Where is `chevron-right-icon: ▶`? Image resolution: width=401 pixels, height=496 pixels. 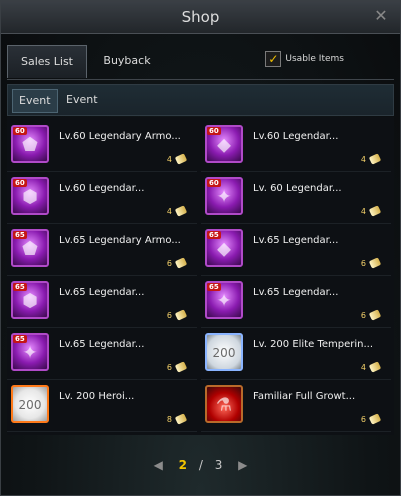
chevron-right-icon: ▶ is located at coordinates (242, 465).